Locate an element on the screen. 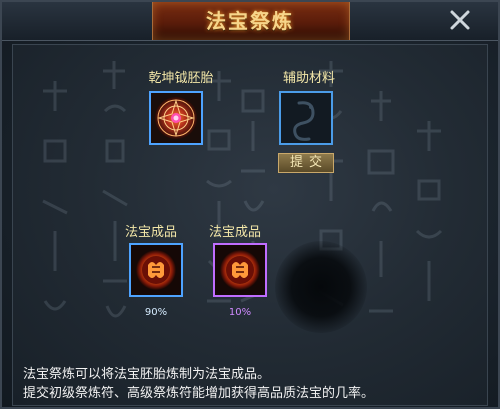 The width and height of the screenshot is (500, 409). magic-circle-icon is located at coordinates (176, 118).